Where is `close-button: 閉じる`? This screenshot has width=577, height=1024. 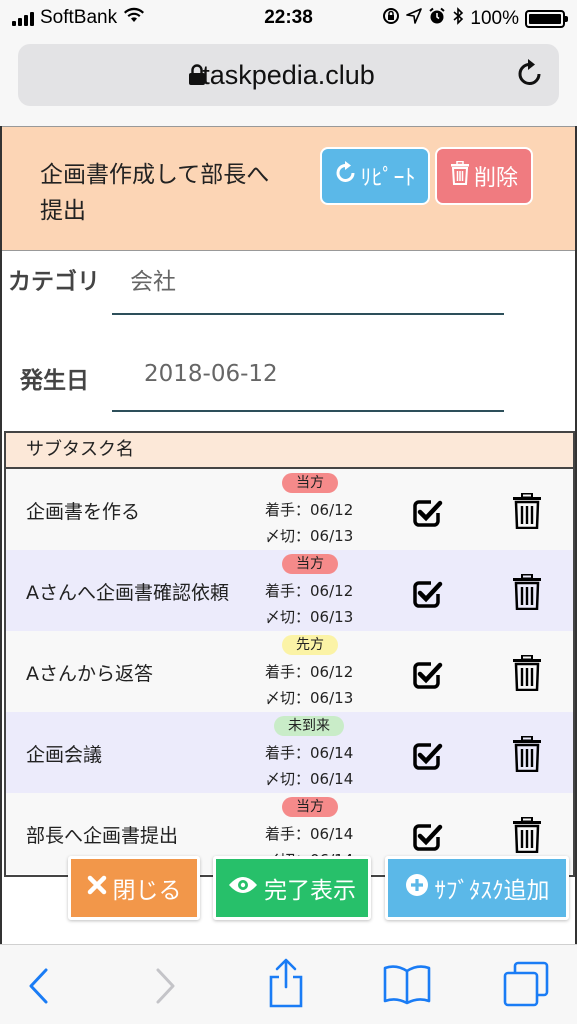
close-button: 閉じる is located at coordinates (134, 888).